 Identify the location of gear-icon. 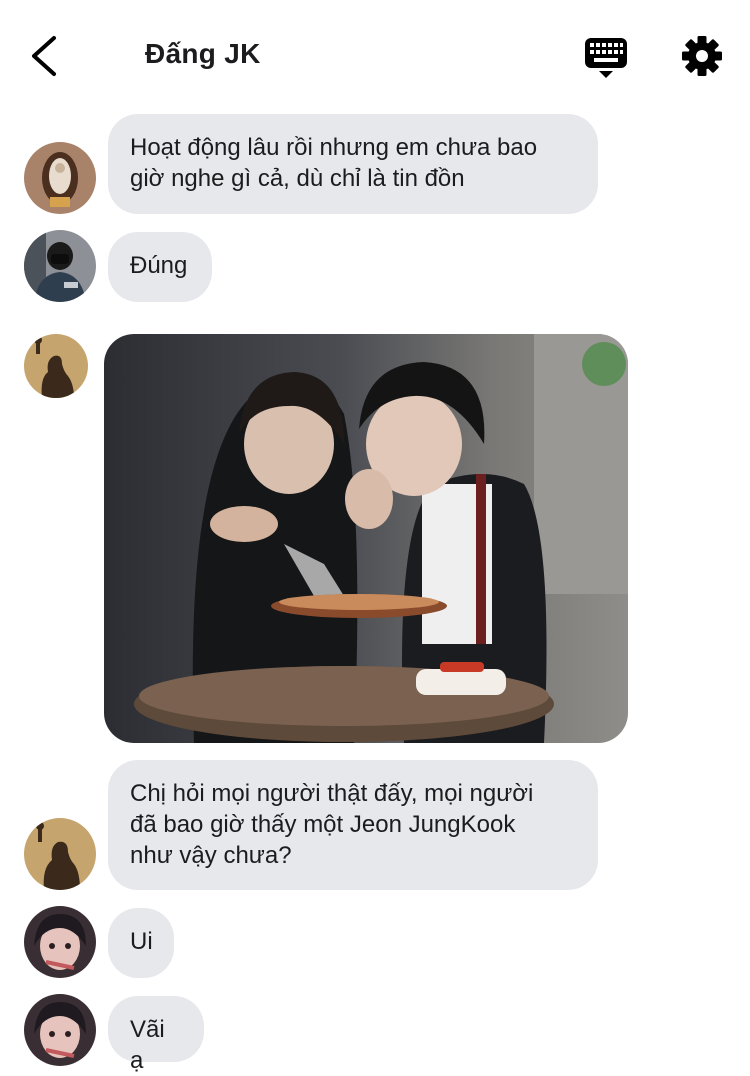
(702, 56).